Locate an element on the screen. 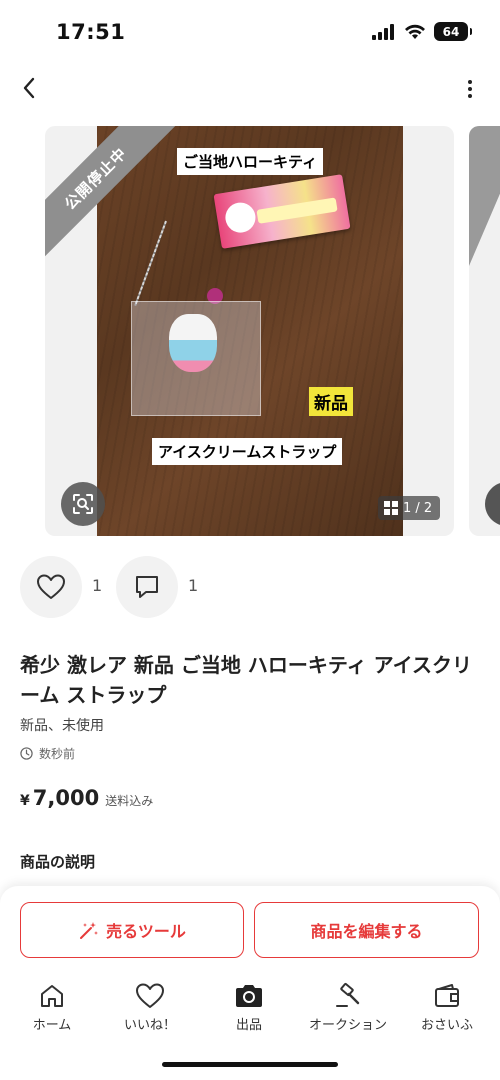 This screenshot has width=500, height=1080. comment-icon is located at coordinates (147, 587).